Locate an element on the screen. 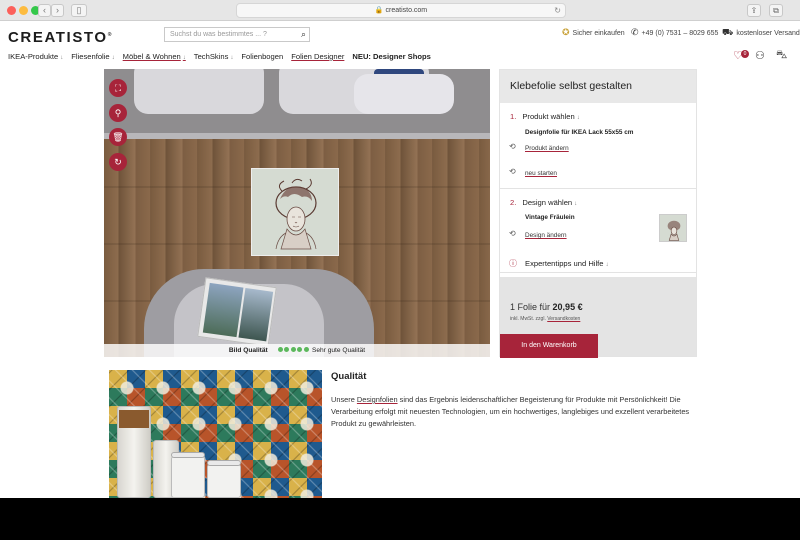 The width and height of the screenshot is (800, 540). quality-rating is located at coordinates (294, 350).